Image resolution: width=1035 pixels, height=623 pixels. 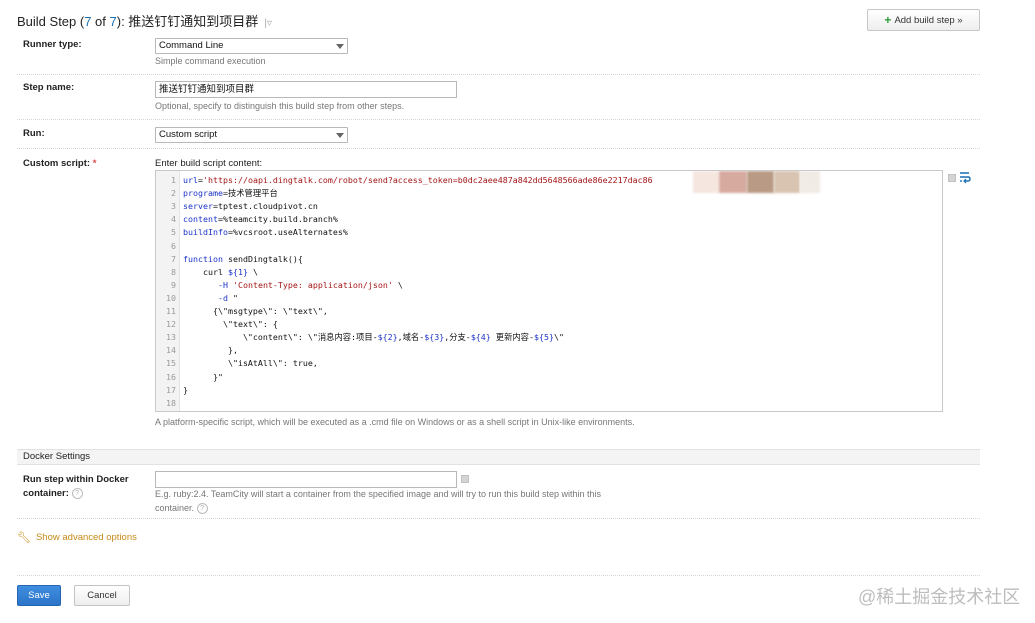 I want to click on runner-type-note: Simple command execution, so click(x=210, y=61).